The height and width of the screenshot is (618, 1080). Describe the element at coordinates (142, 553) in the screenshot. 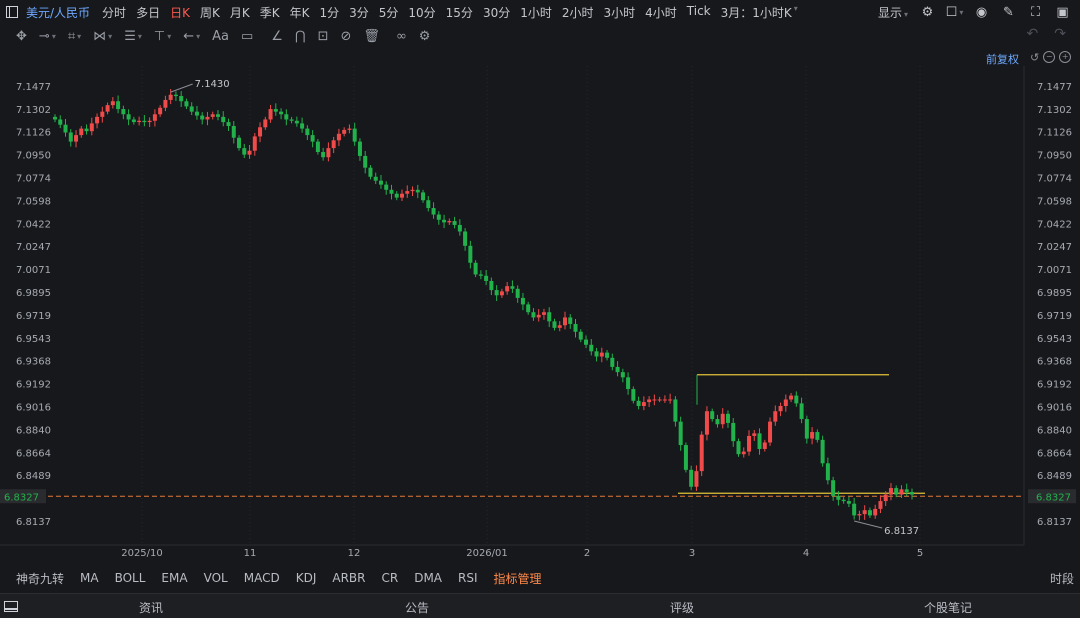

I see `x-tick-label: 2025/10` at that location.